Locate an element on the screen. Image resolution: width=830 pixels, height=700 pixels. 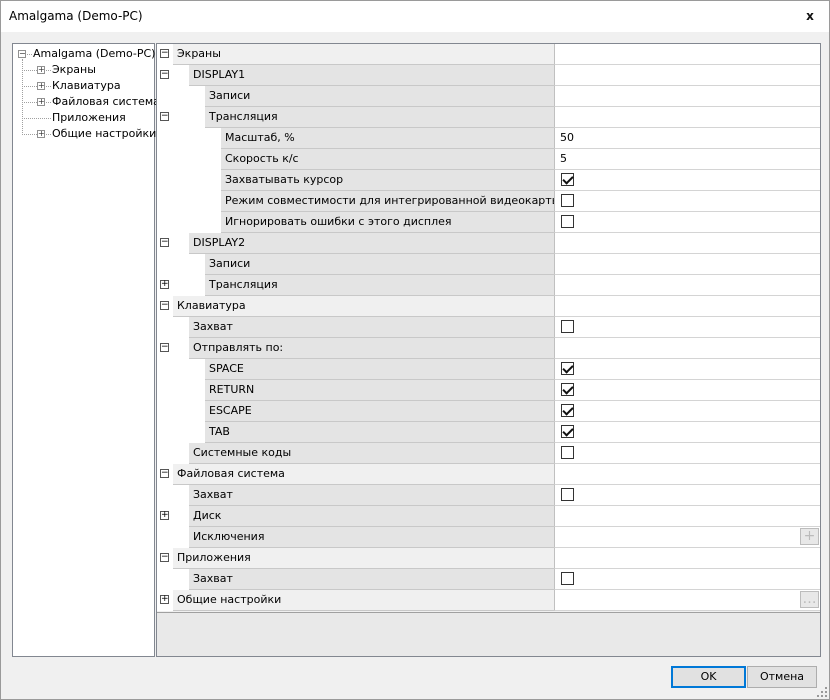
cancel-button: Отмена is located at coordinates (782, 677).